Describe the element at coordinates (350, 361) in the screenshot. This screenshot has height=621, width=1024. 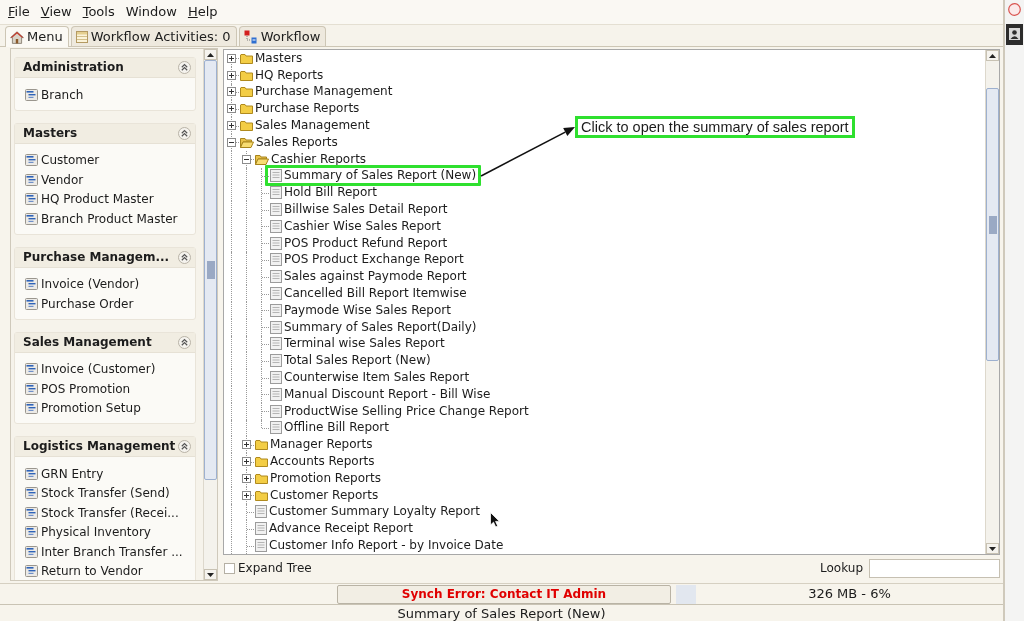
I see `tree-item: Total Sales Report (New)` at that location.